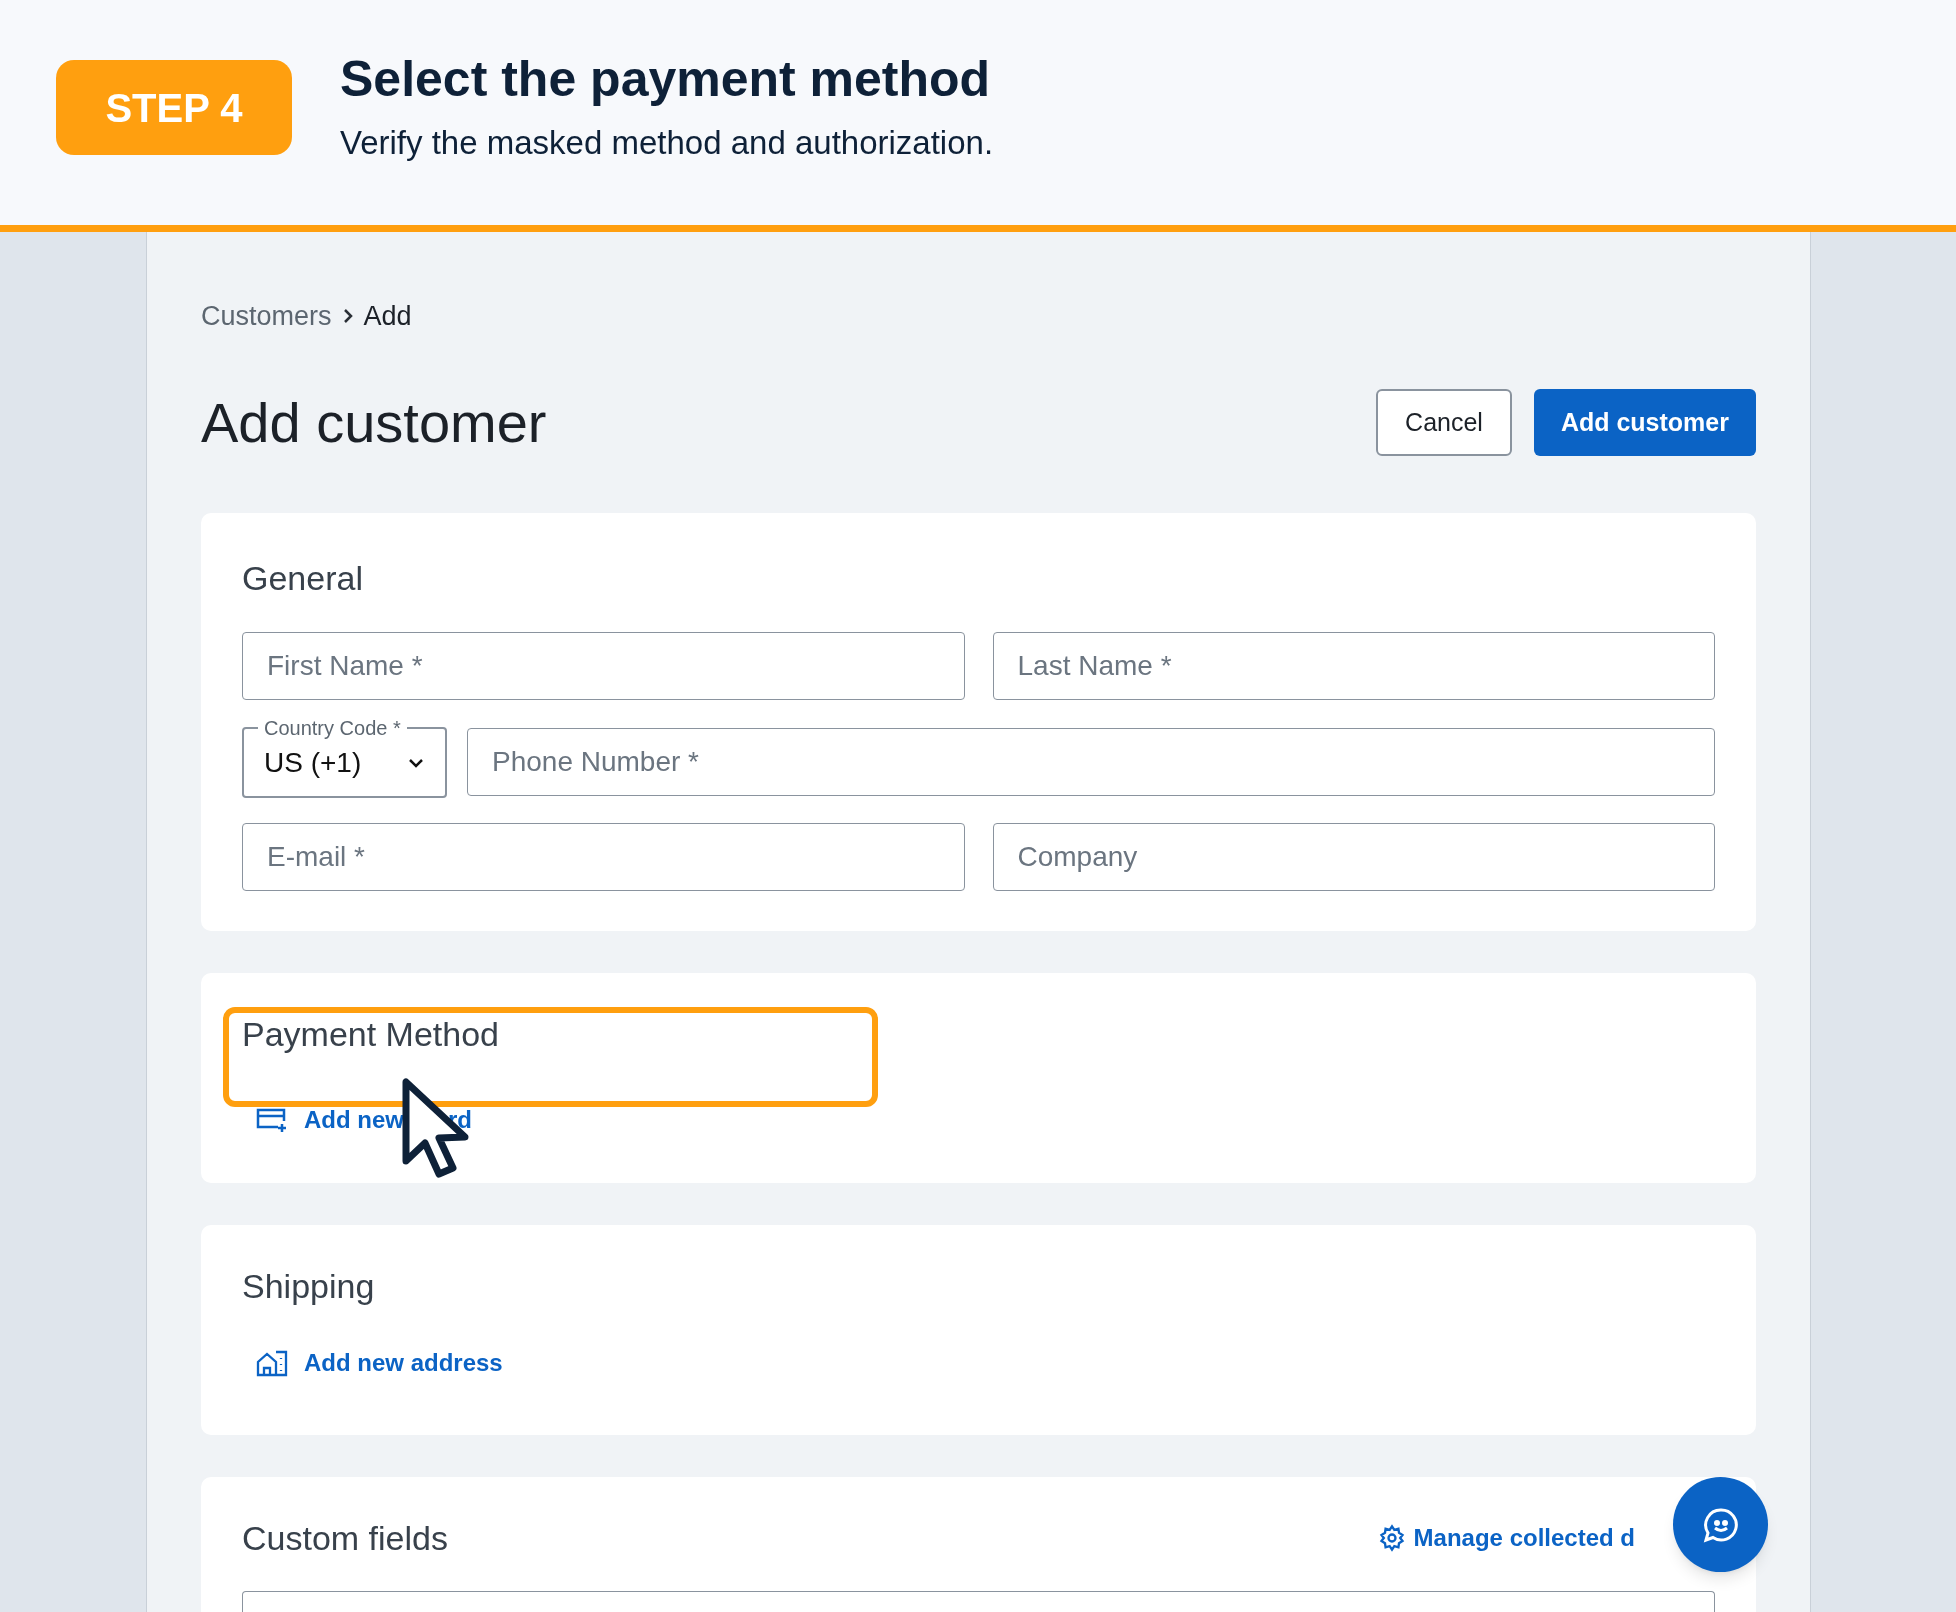 This screenshot has width=1956, height=1612. What do you see at coordinates (174, 107) in the screenshot?
I see `step-badge: STEP 4` at bounding box center [174, 107].